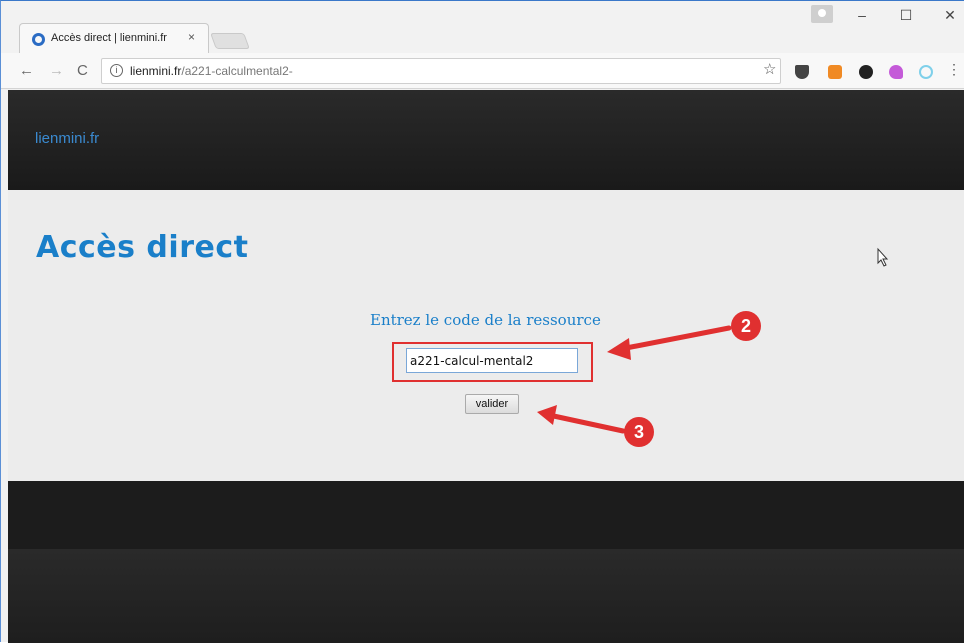  What do you see at coordinates (26, 70) in the screenshot?
I see `back-arrow-icon: ←` at bounding box center [26, 70].